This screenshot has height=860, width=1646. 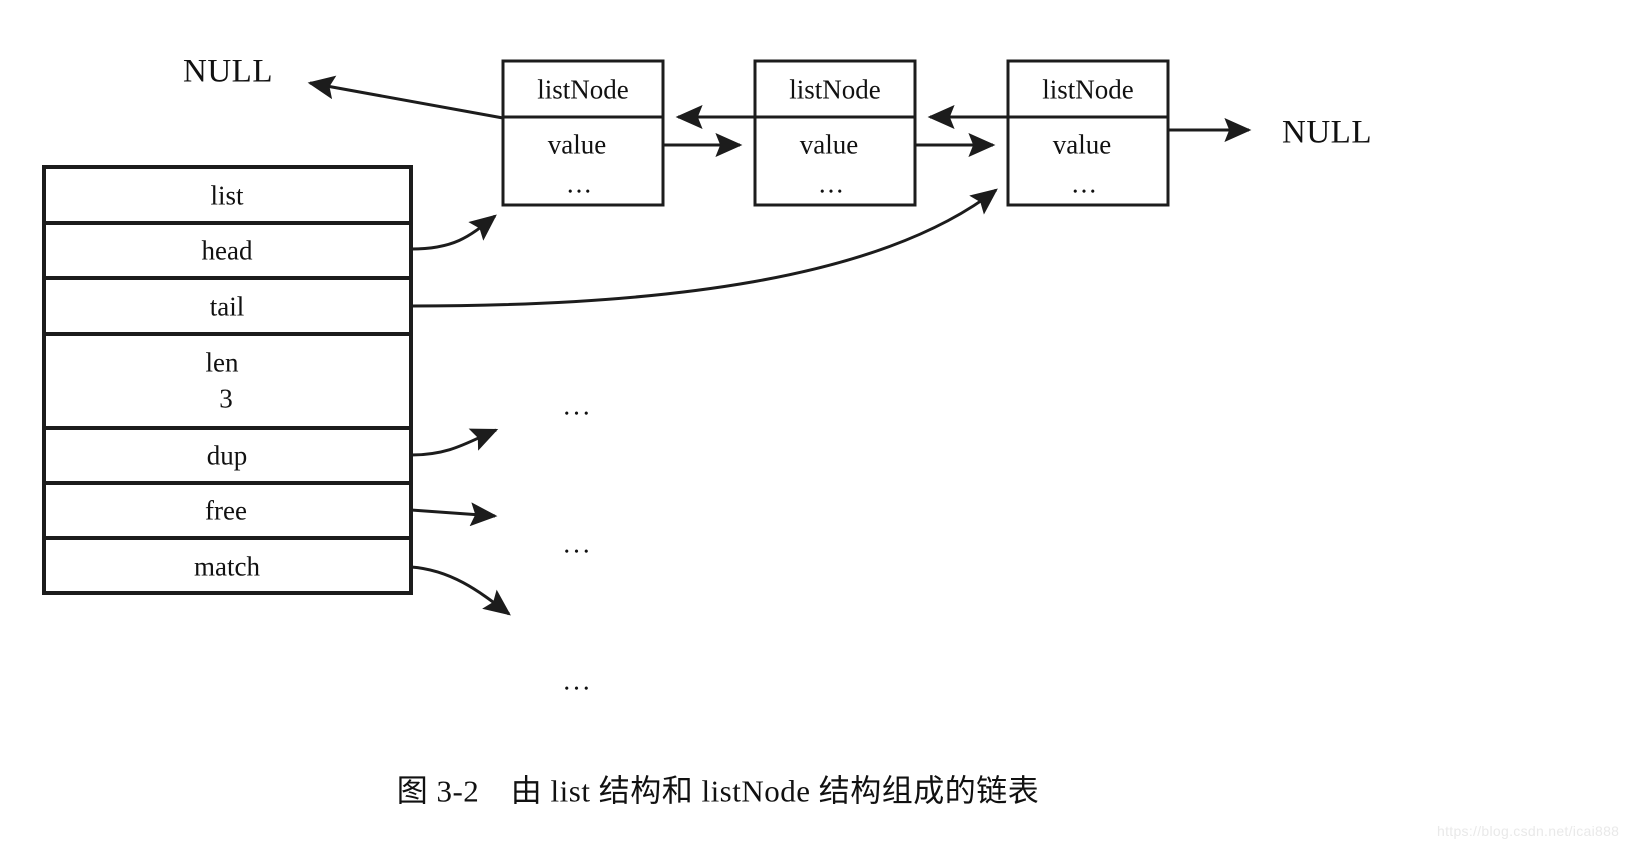 What do you see at coordinates (405, 97) in the screenshot?
I see `arrow-node1-prev-null` at bounding box center [405, 97].